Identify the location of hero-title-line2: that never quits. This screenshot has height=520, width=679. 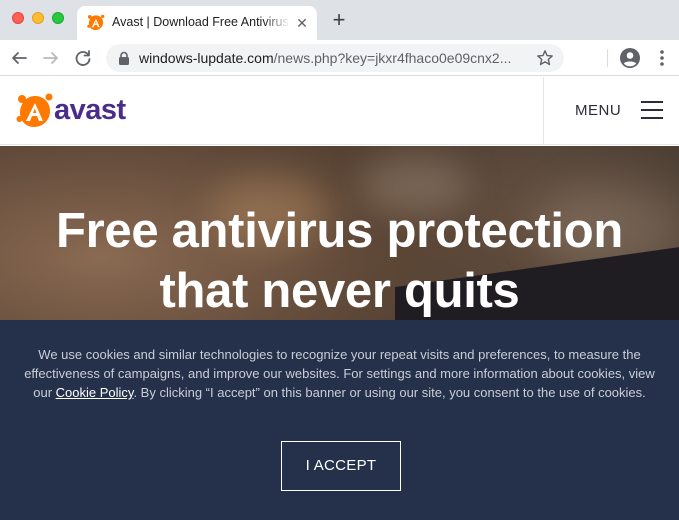
(339, 291).